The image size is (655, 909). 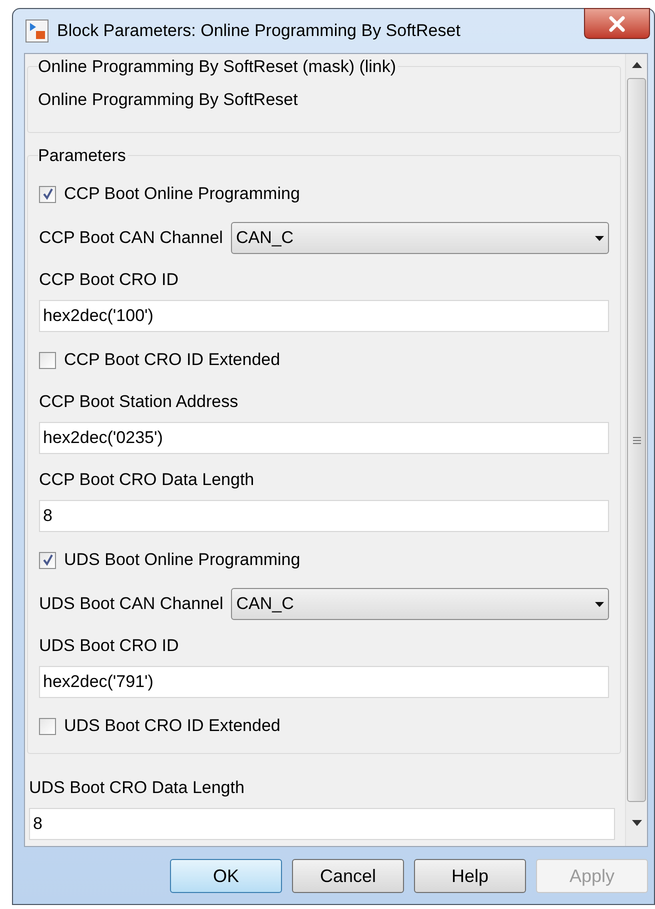 I want to click on scrollbar, so click(x=636, y=450).